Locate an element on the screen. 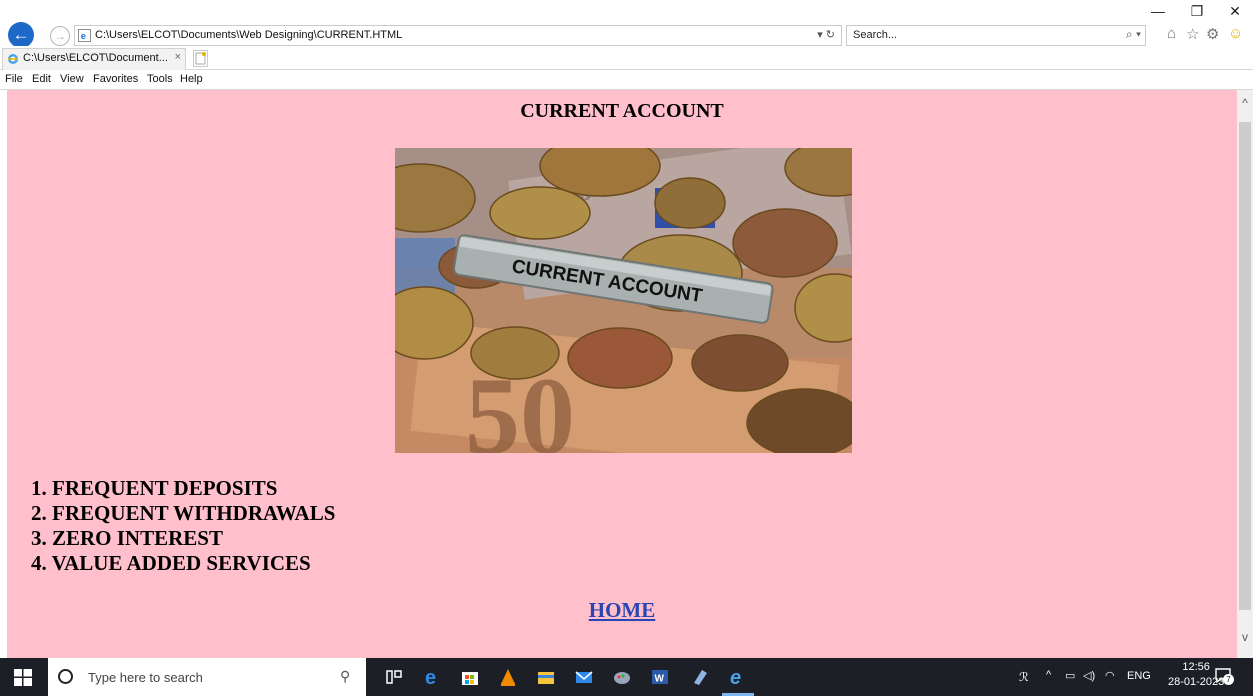 The width and height of the screenshot is (1253, 696). notification-count-badge: 7 is located at coordinates (1228, 679).